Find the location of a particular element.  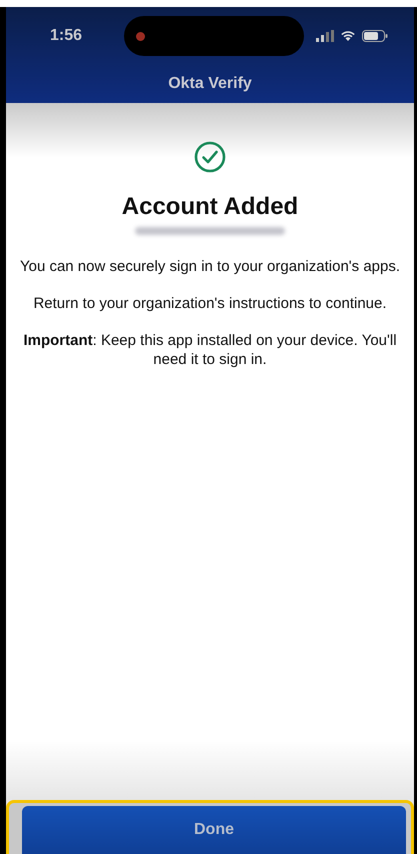

done-button: Done is located at coordinates (214, 830).